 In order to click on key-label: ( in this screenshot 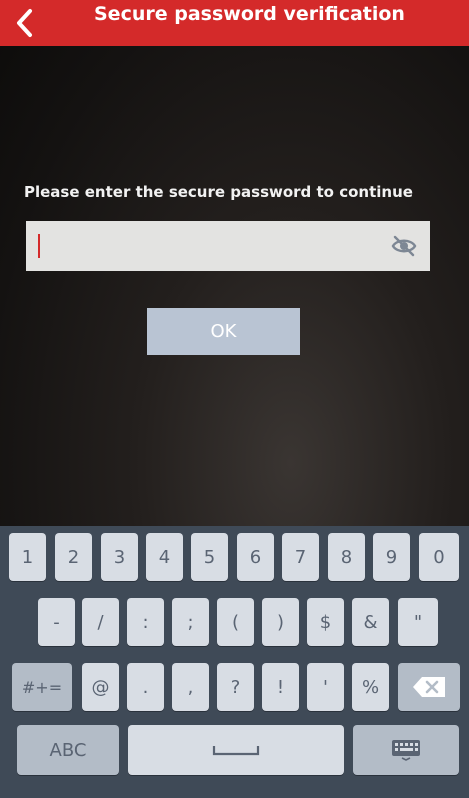, I will do `click(235, 622)`.